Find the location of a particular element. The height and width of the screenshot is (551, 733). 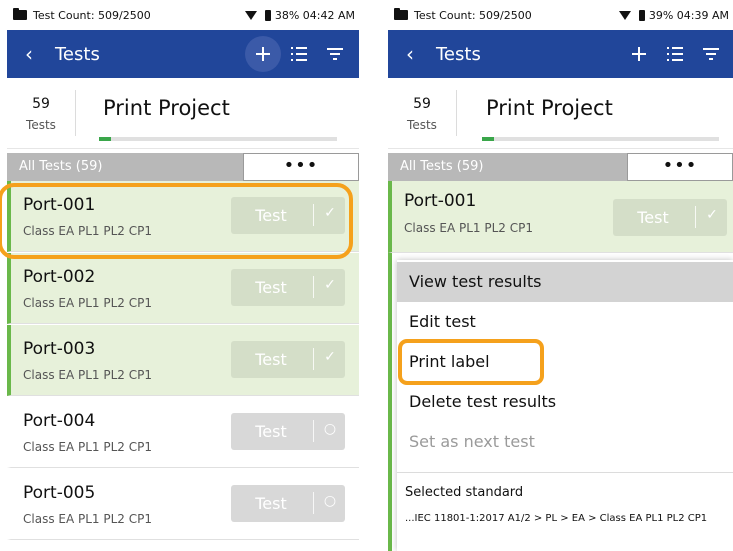

status-bar: Test Count: 509/2500 39% 04:39 AM is located at coordinates (560, 15).